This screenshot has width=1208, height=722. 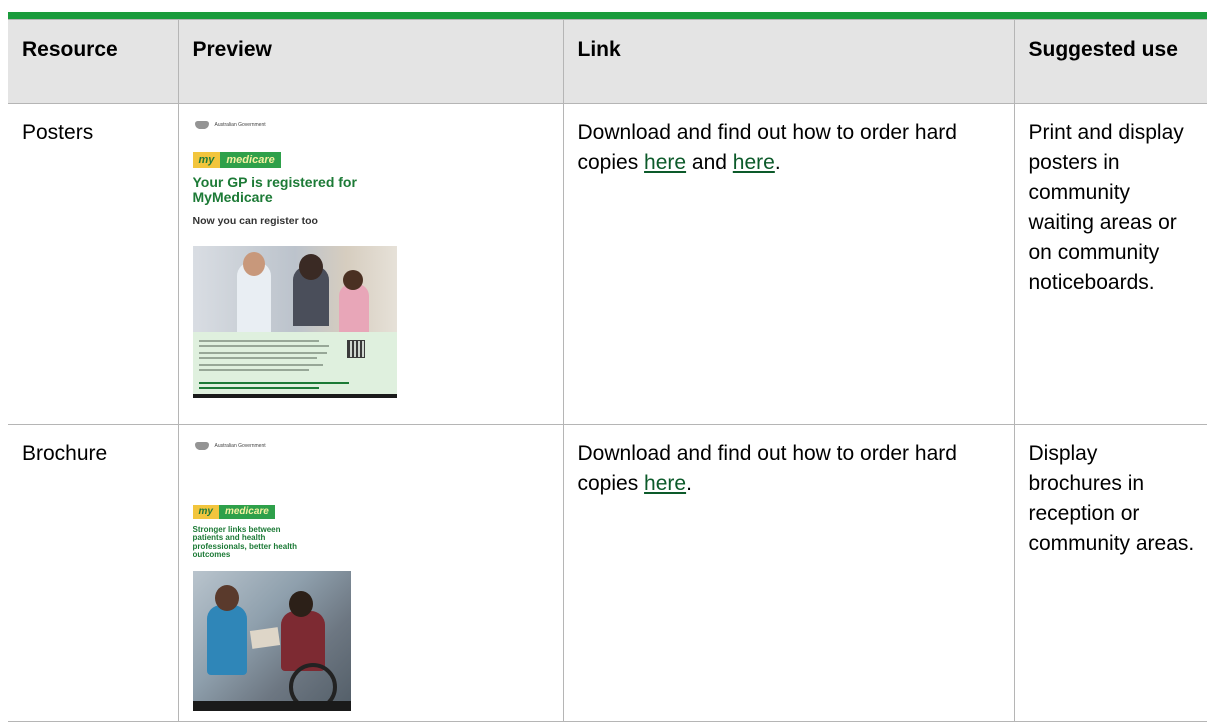 I want to click on header-preview: Preview, so click(x=370, y=61).